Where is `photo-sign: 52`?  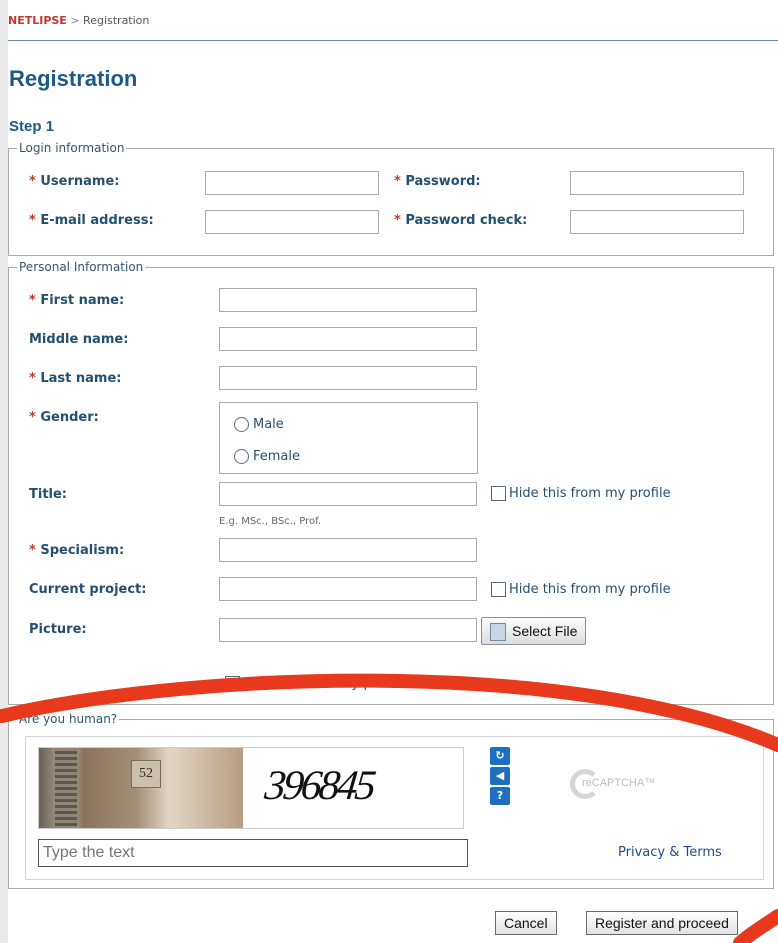 photo-sign: 52 is located at coordinates (146, 774).